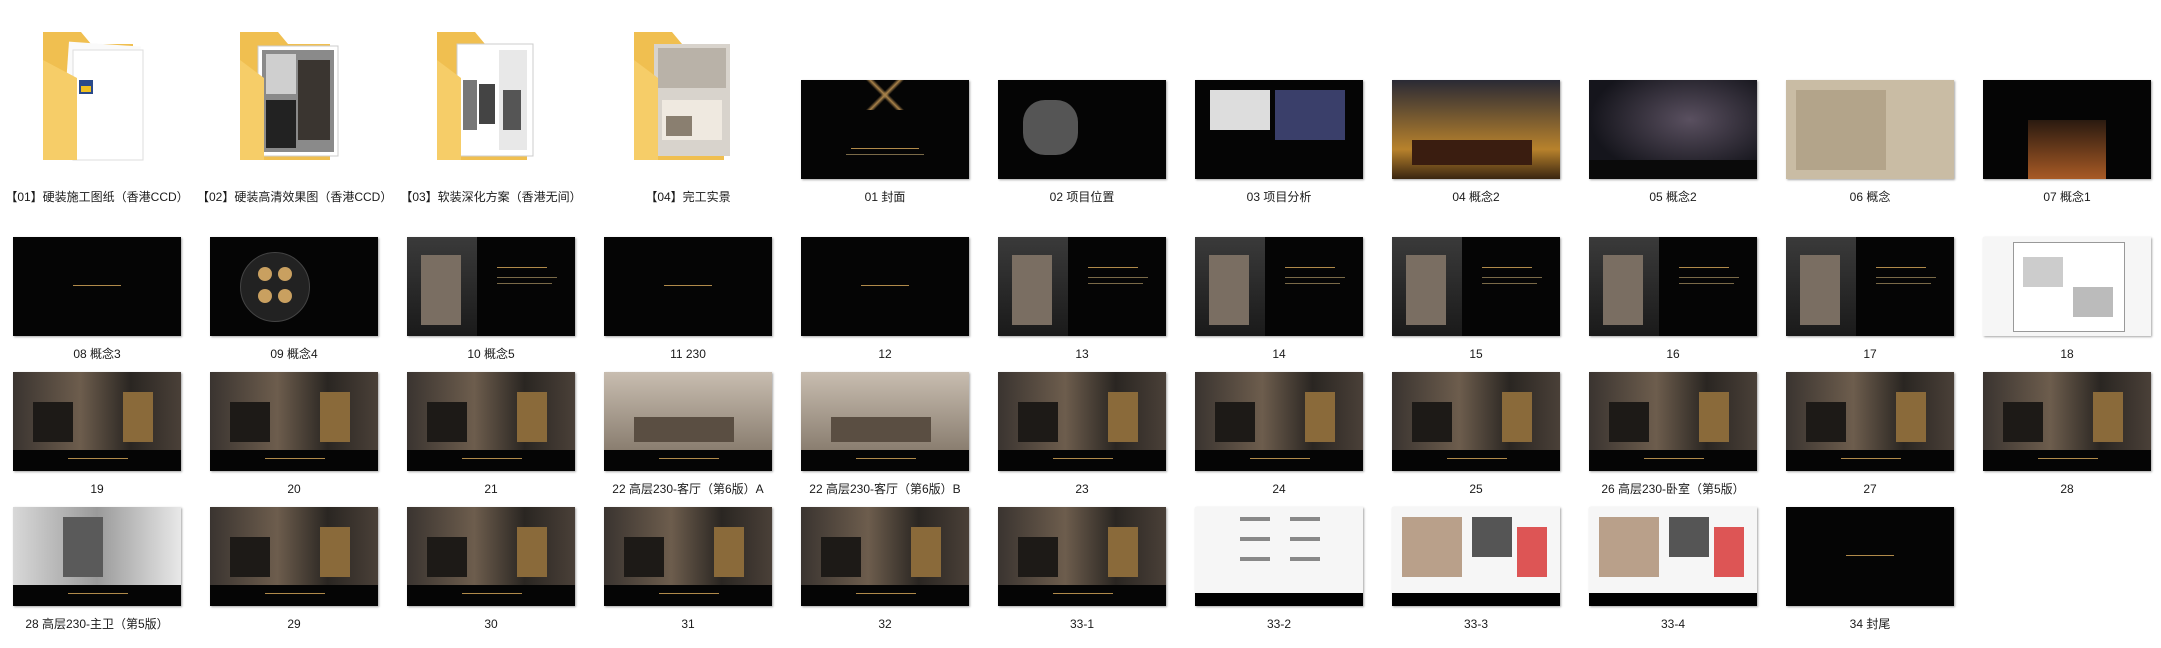 This screenshot has height=648, width=2161. I want to click on folder-label: 【01】硬装施工图纸（香港CCD）, so click(97, 197).